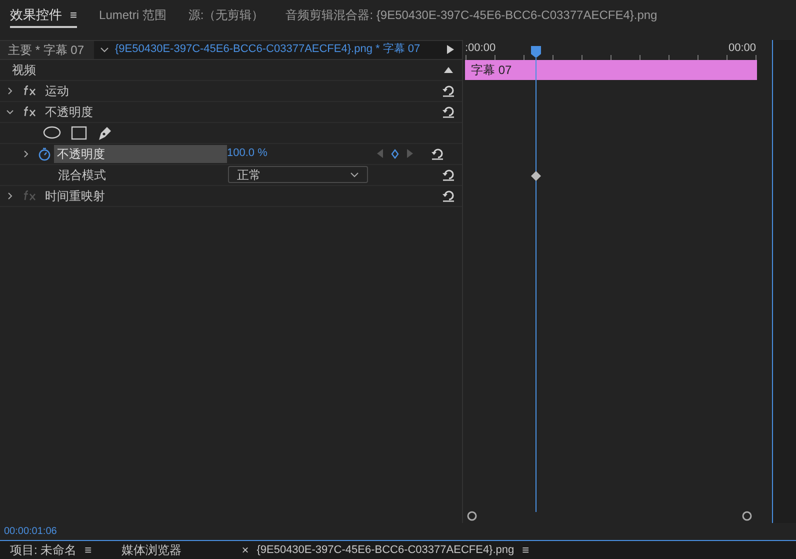 This screenshot has height=559, width=796. Describe the element at coordinates (611, 70) in the screenshot. I see `clip-bar: 字幕 07` at that location.